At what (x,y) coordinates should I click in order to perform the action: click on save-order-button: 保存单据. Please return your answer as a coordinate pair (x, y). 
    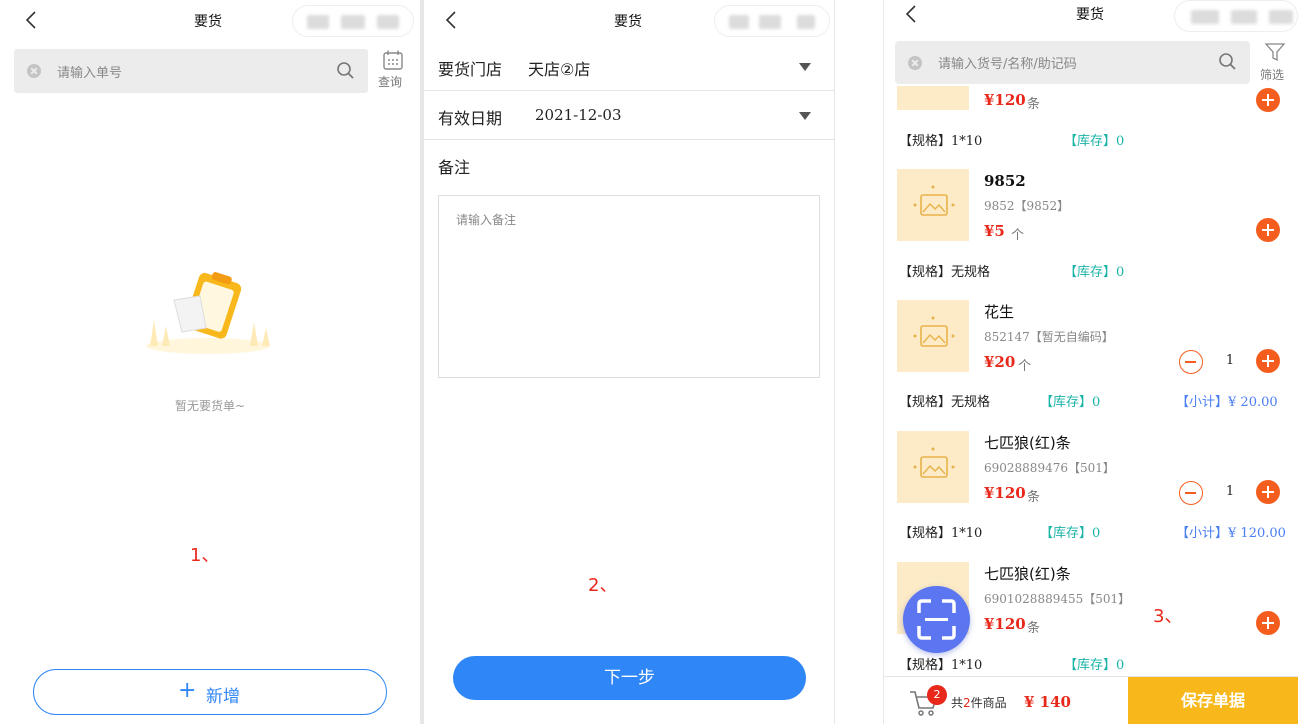
    Looking at the image, I should click on (1213, 700).